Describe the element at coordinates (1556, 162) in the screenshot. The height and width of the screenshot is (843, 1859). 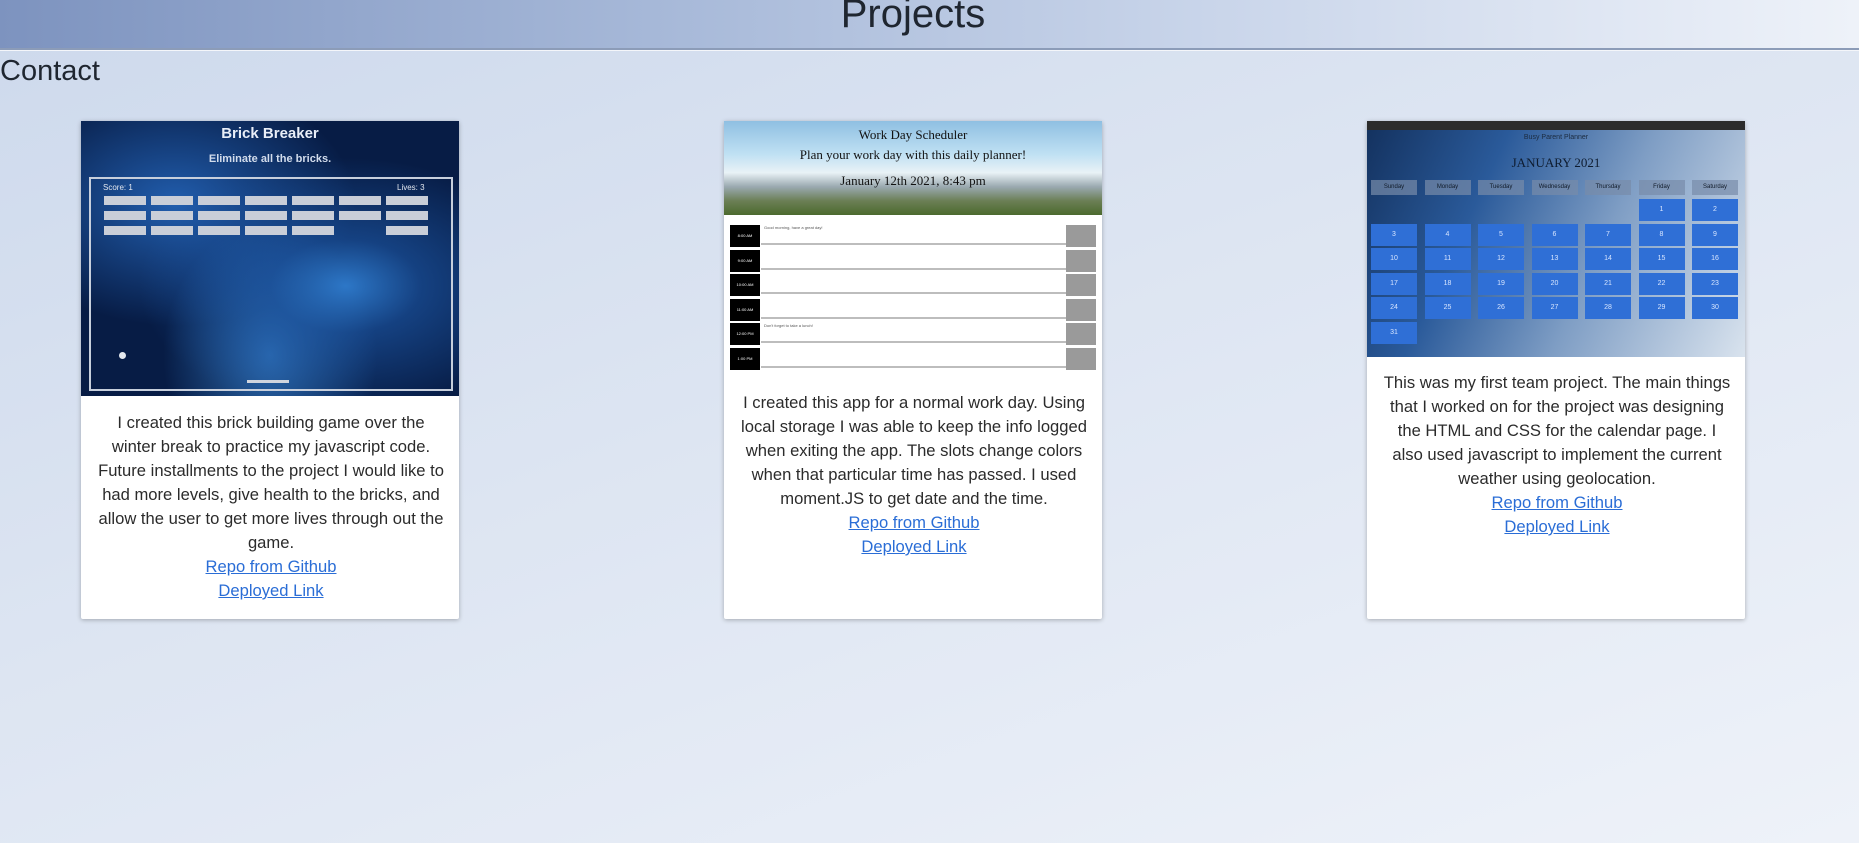
I see `calendar-month: JANUARY 2021` at that location.